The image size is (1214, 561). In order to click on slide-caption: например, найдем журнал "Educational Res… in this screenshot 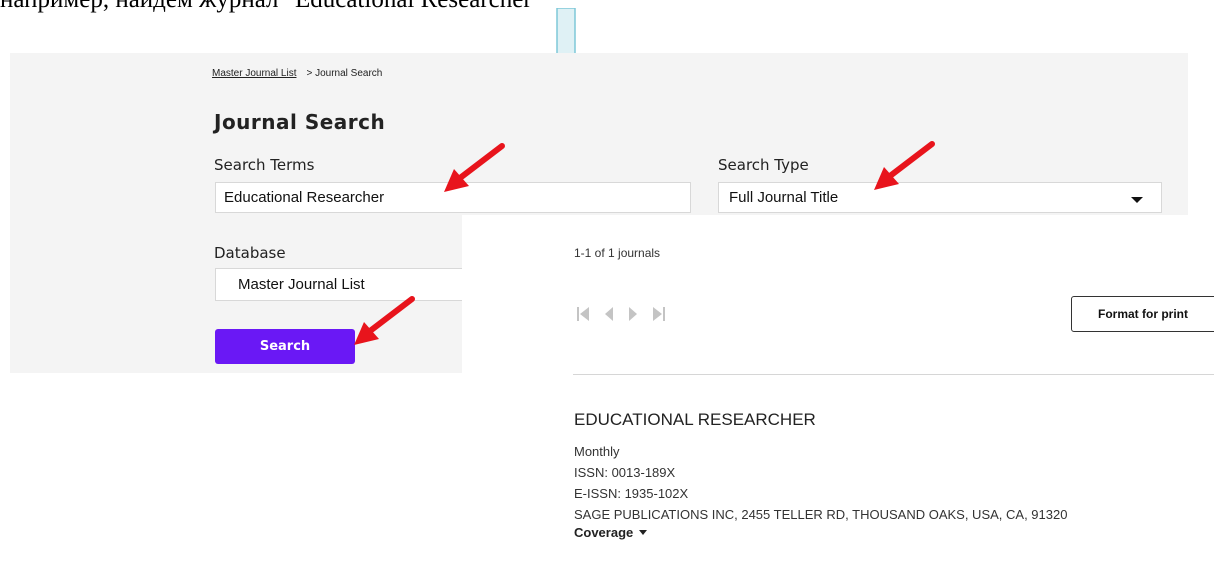, I will do `click(271, 7)`.